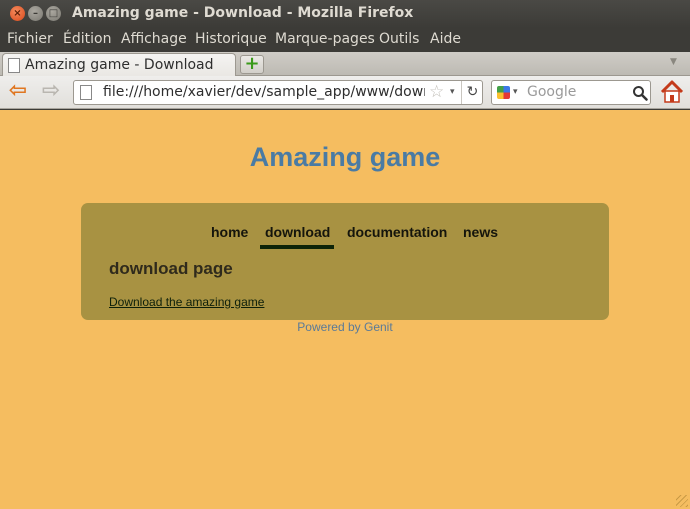 The height and width of the screenshot is (509, 690). I want to click on site-title: Amazing game, so click(345, 157).